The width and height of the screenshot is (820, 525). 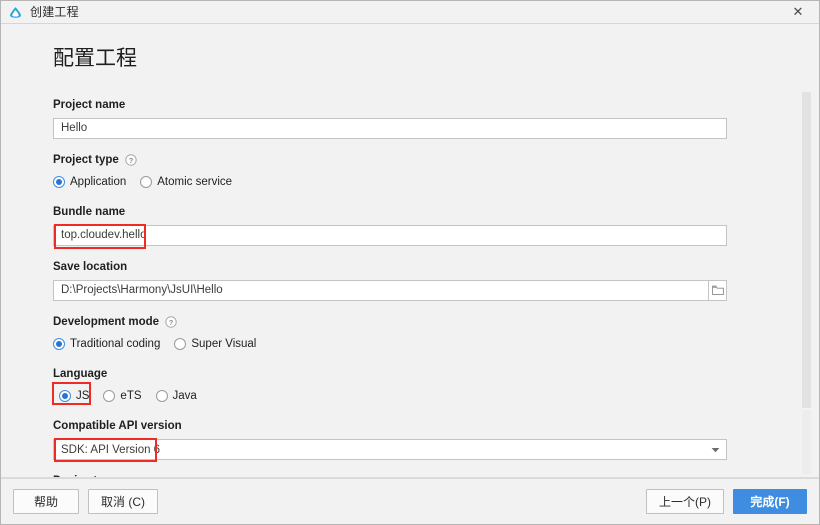 I want to click on close-icon: ✕, so click(x=798, y=12).